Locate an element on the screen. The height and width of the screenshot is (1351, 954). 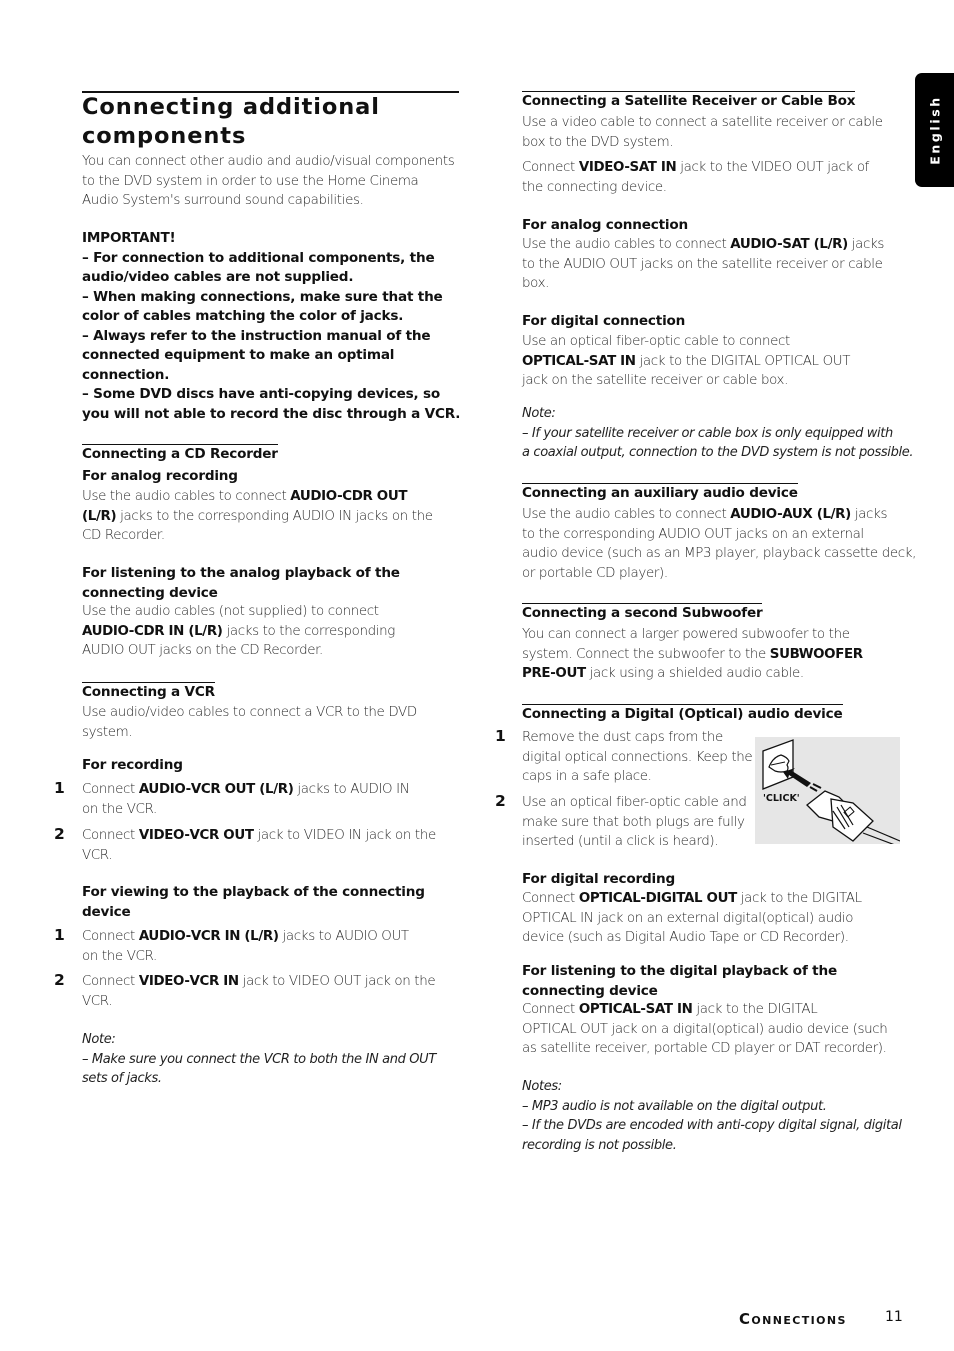
cd-recorder-section: Connecting a CD Recorder is located at coordinates (180, 453).